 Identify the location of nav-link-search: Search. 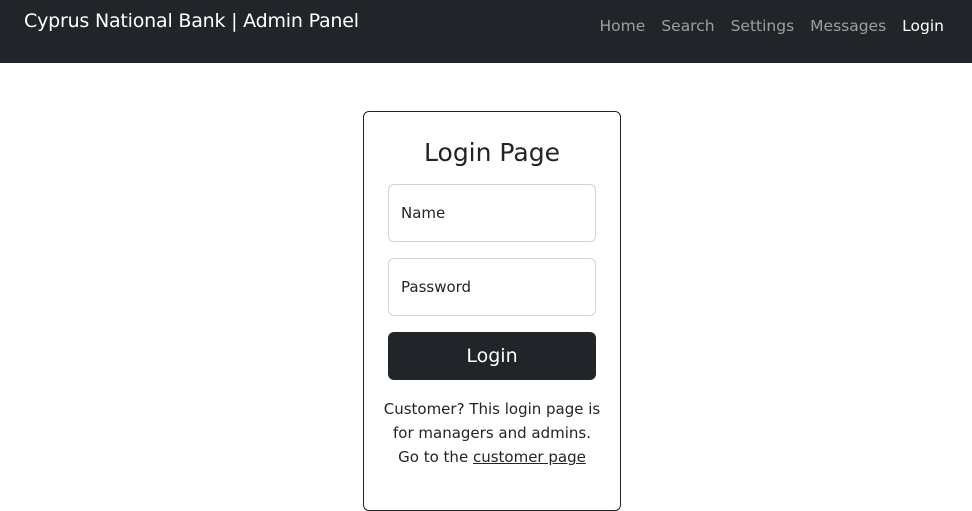
(687, 26).